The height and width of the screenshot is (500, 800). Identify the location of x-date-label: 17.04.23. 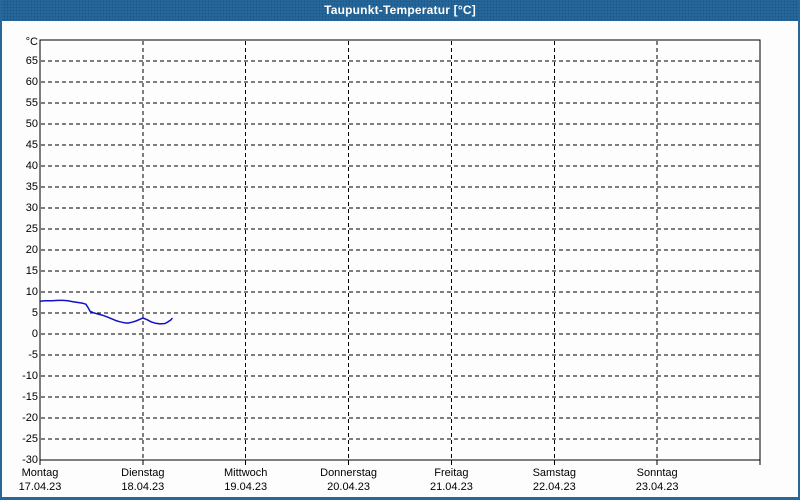
(40, 487).